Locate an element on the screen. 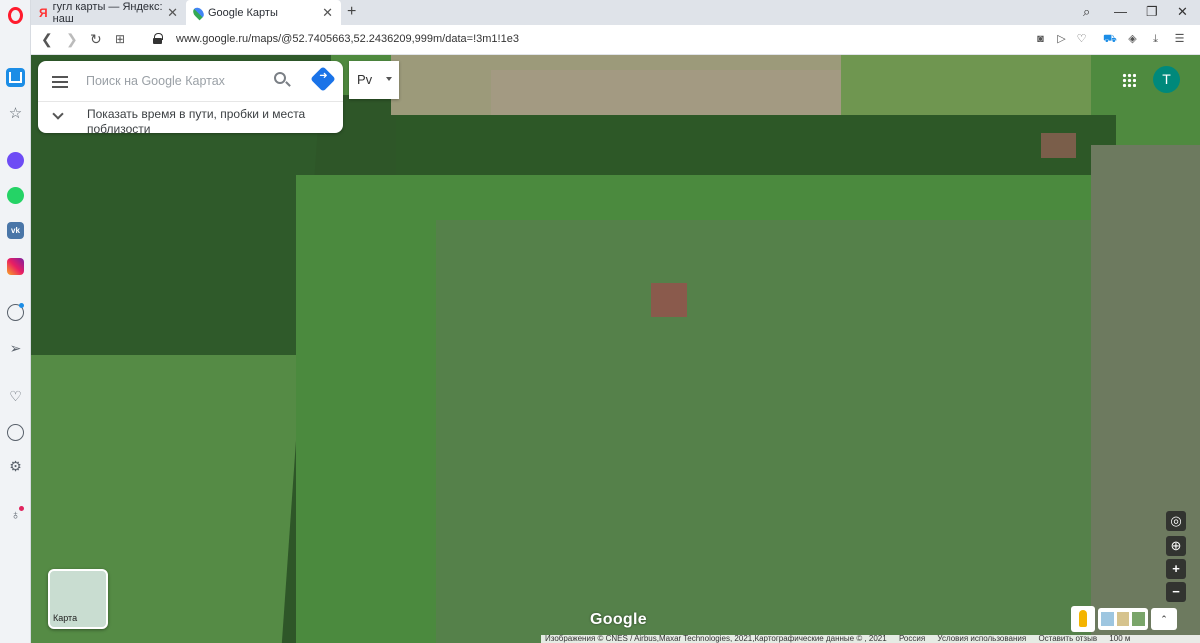 This screenshot has height=643, width=1200. opera-sidebar: ☆ vk ➢ ♡ ⚙ ♁ is located at coordinates (15, 321).